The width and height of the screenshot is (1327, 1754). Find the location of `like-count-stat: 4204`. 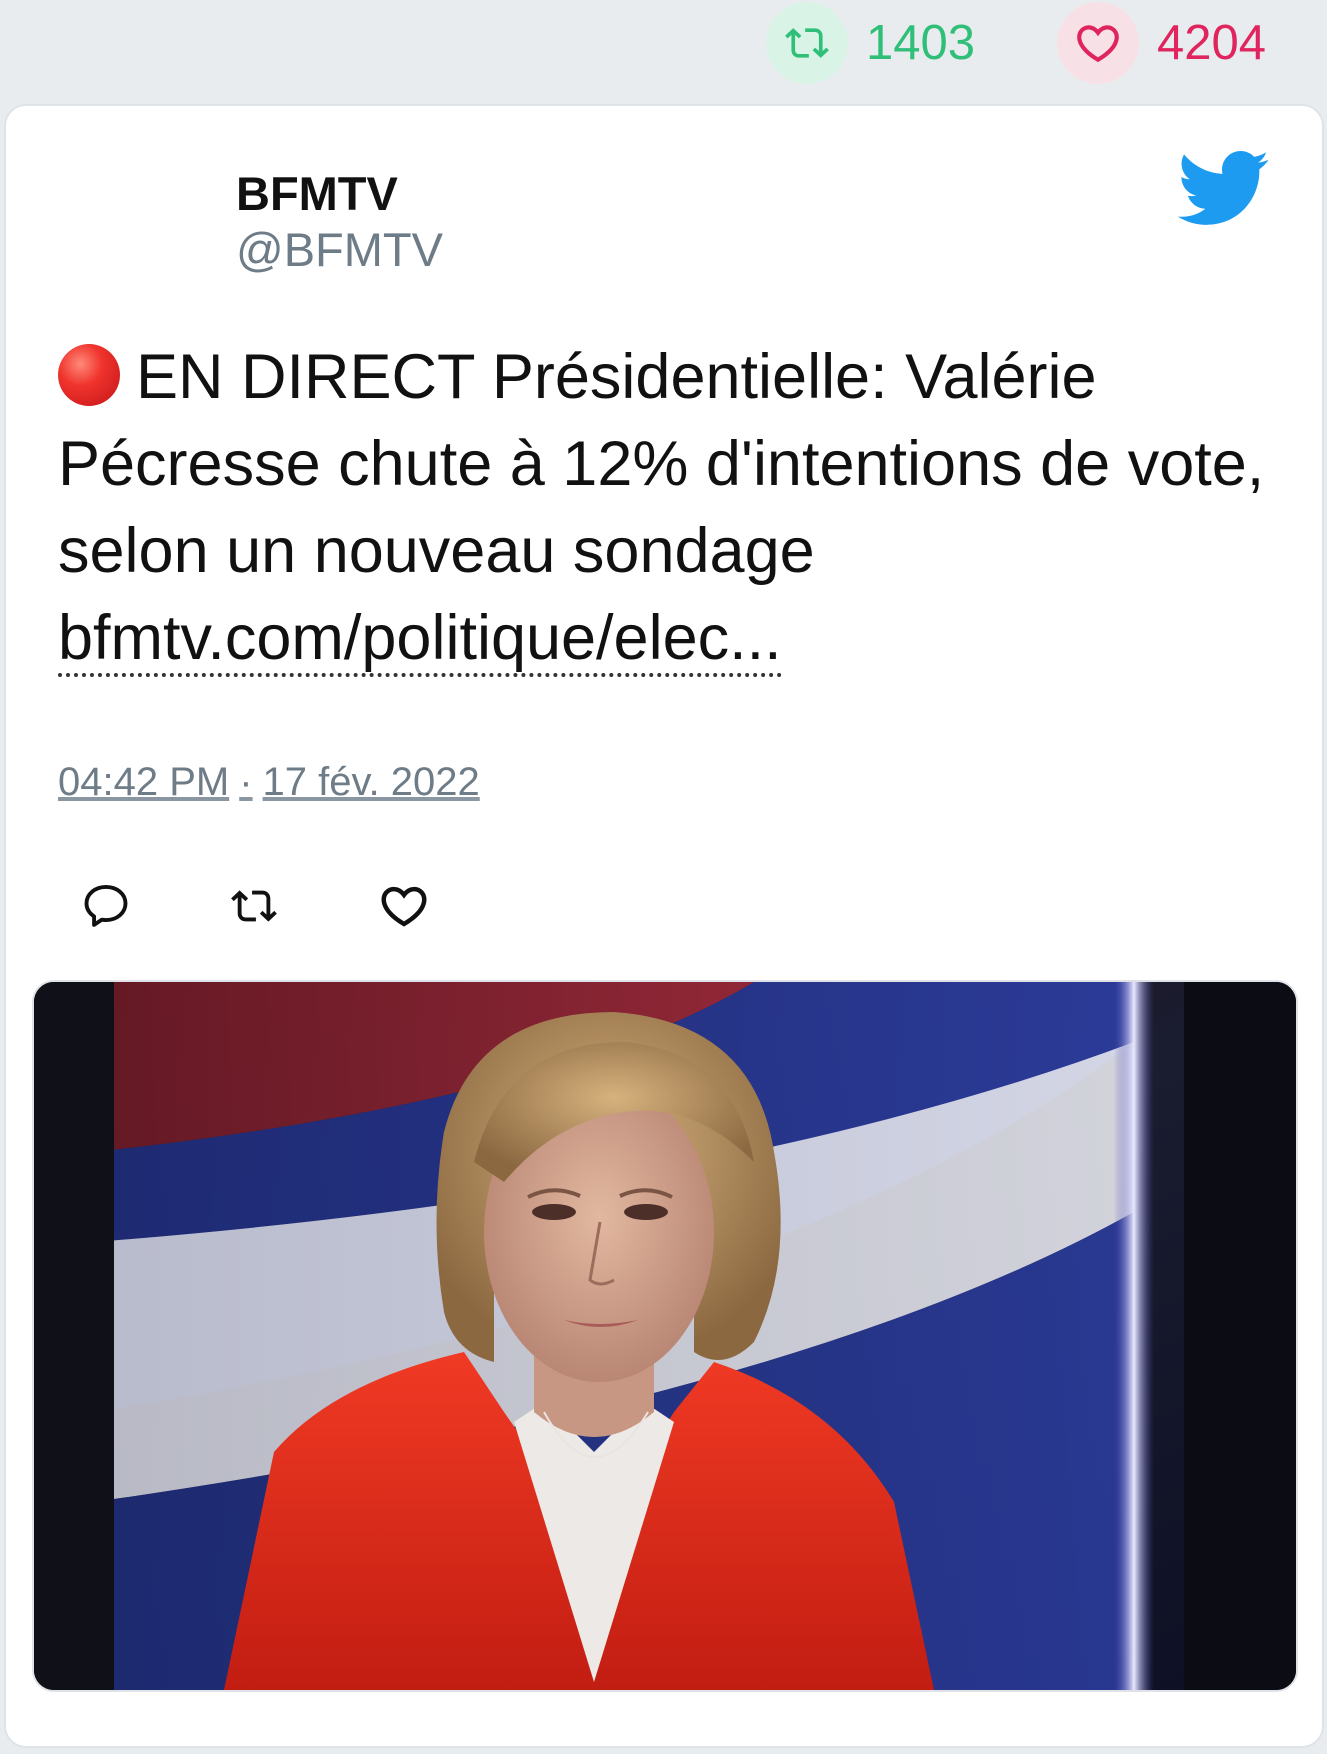

like-count-stat: 4204 is located at coordinates (1162, 43).